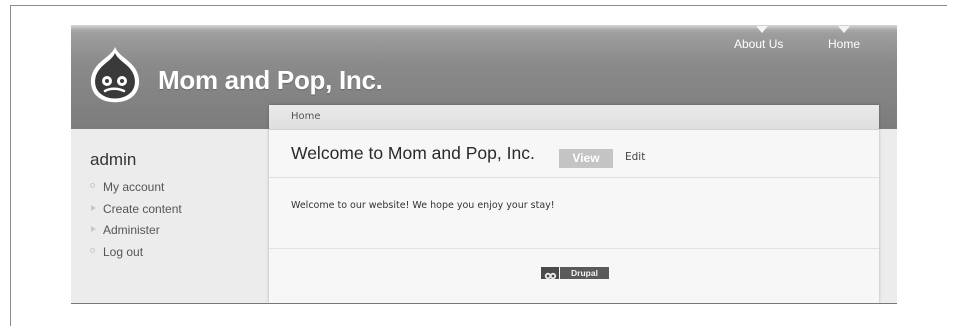  What do you see at coordinates (759, 44) in the screenshot?
I see `primary-link-label: About Us` at bounding box center [759, 44].